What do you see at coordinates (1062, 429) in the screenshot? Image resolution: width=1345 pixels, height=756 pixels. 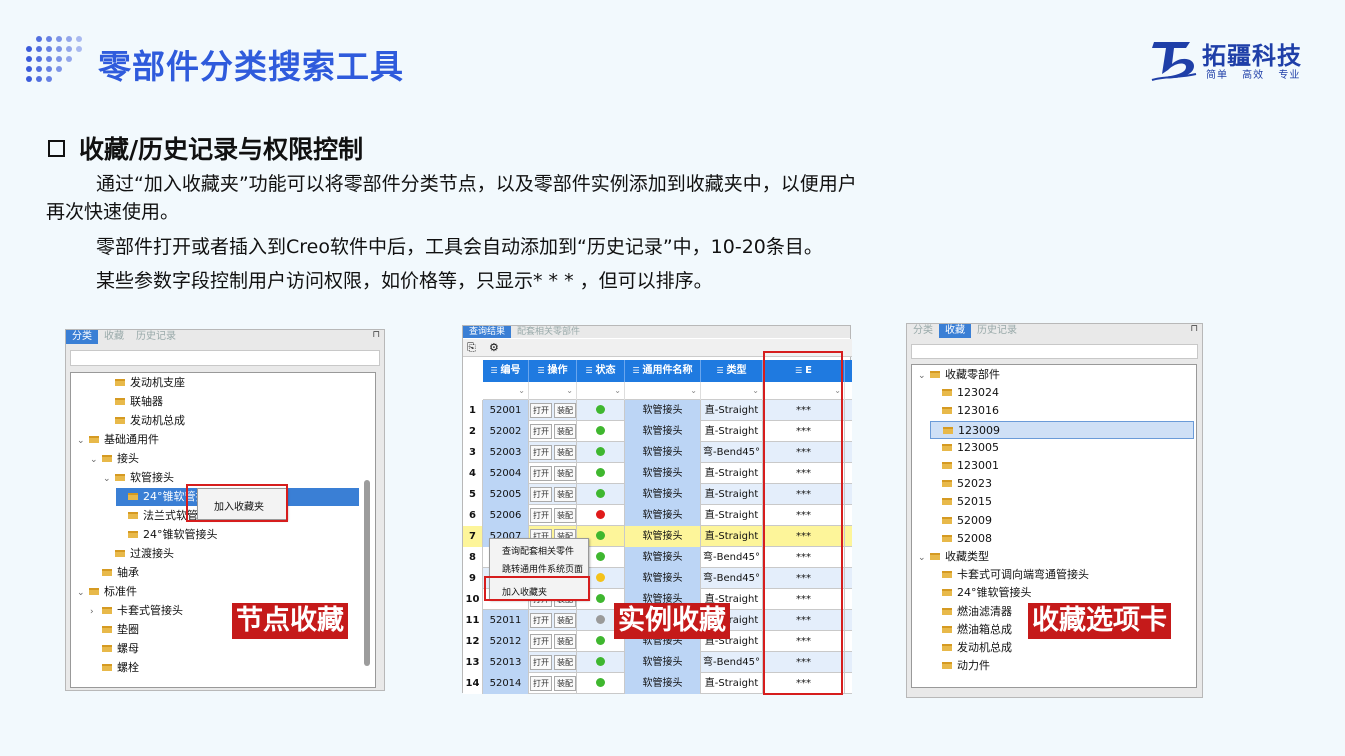 I see `tree-node: 123009` at bounding box center [1062, 429].